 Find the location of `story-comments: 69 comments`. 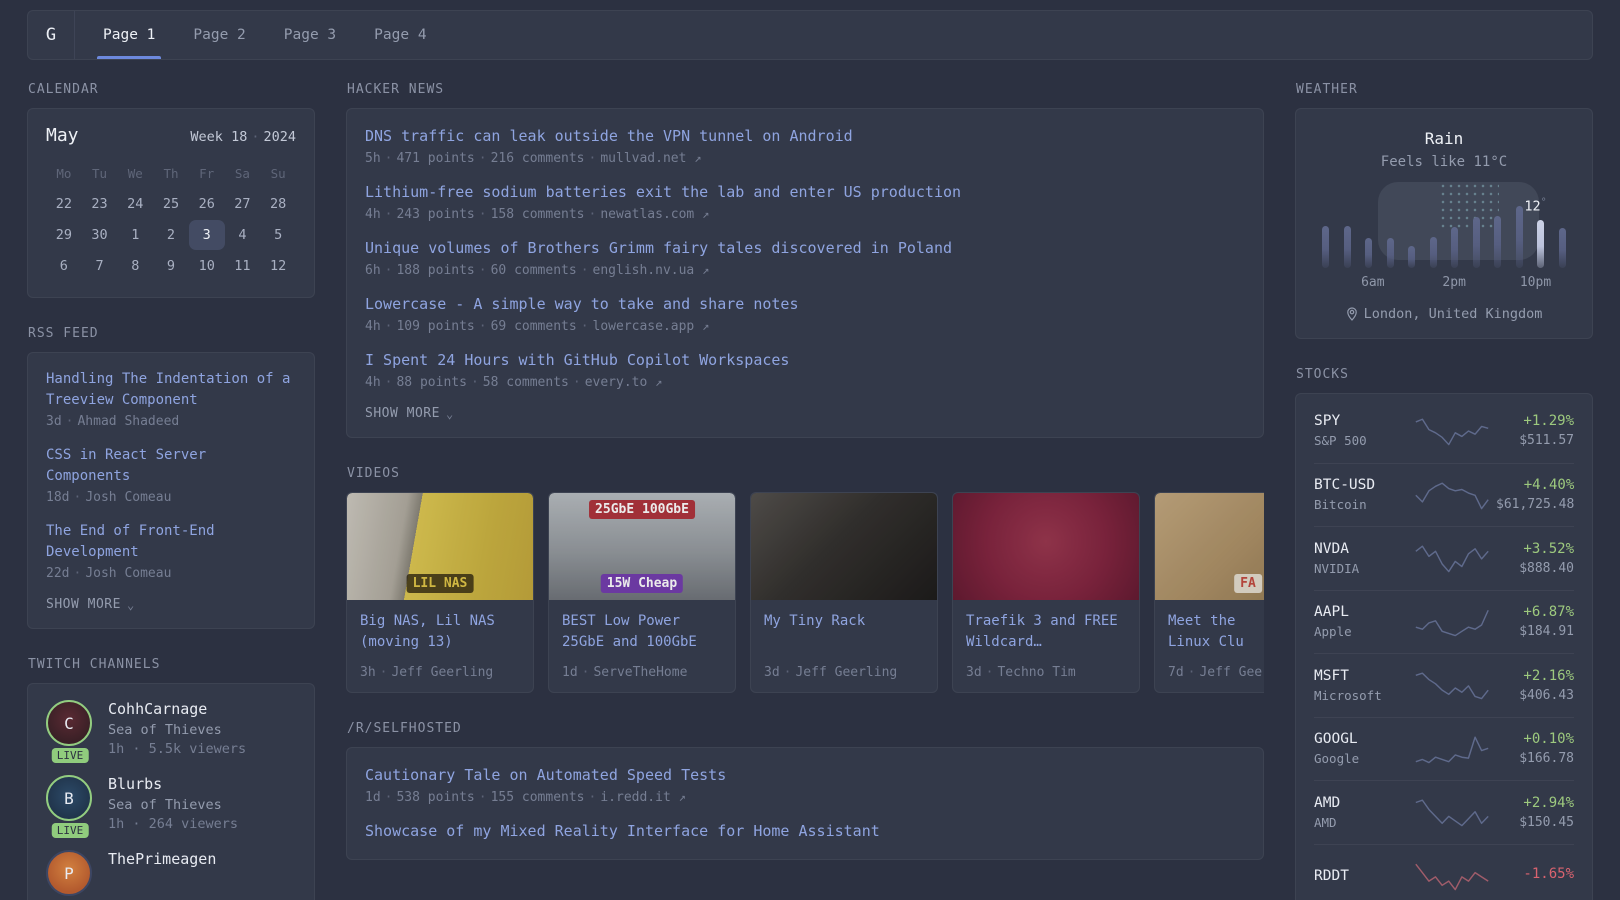

story-comments: 69 comments is located at coordinates (533, 326).